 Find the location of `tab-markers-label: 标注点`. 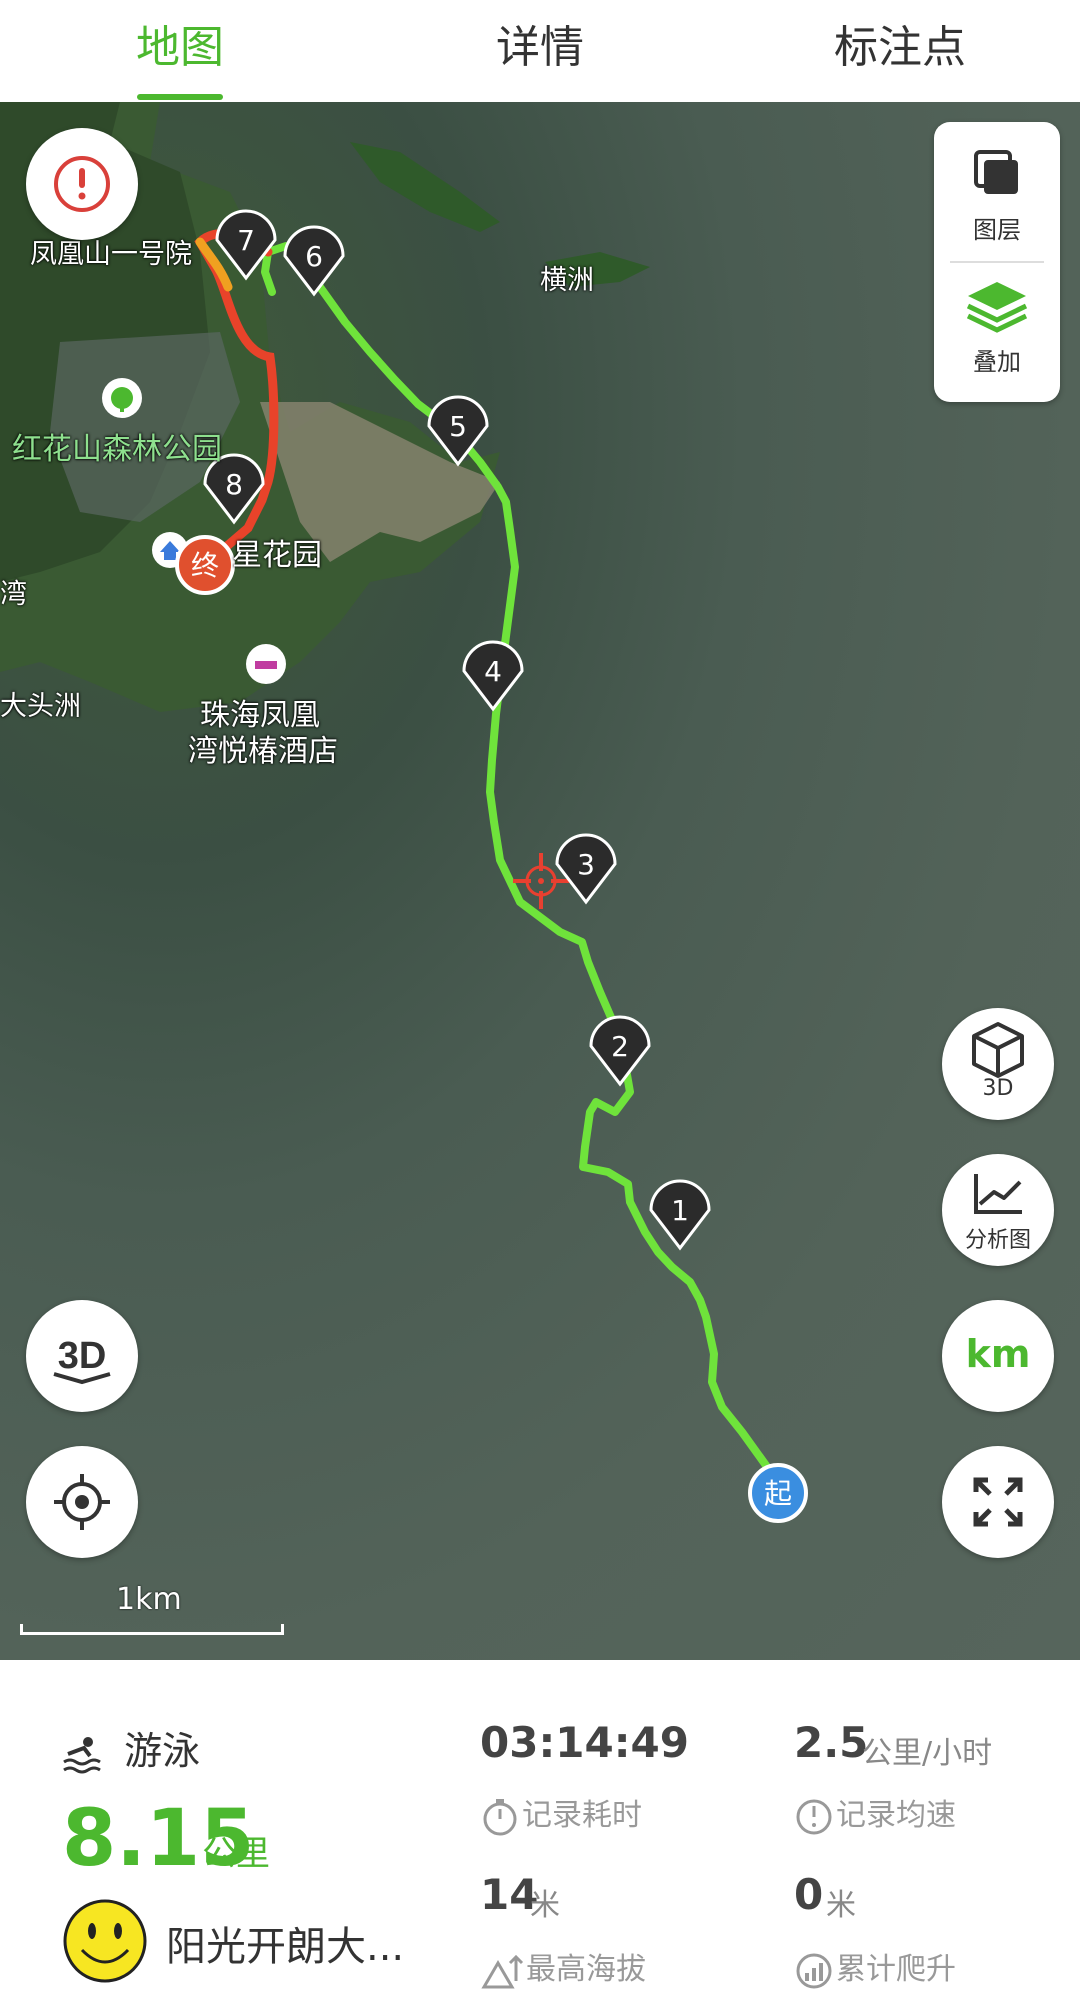

tab-markers-label: 标注点 is located at coordinates (900, 47).